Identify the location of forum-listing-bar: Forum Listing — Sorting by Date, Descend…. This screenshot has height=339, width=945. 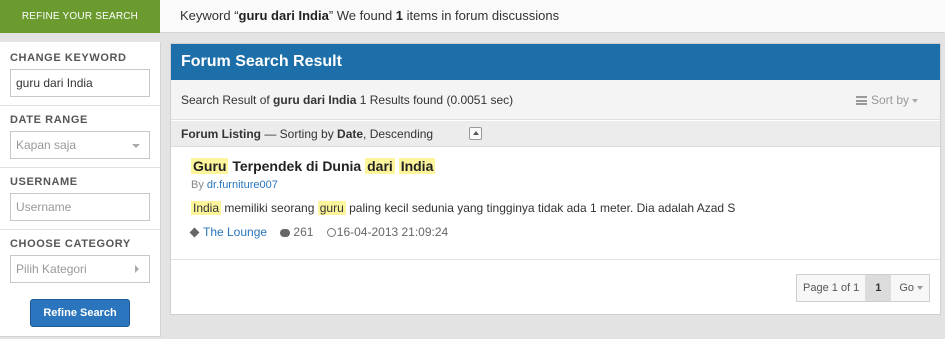
(555, 134).